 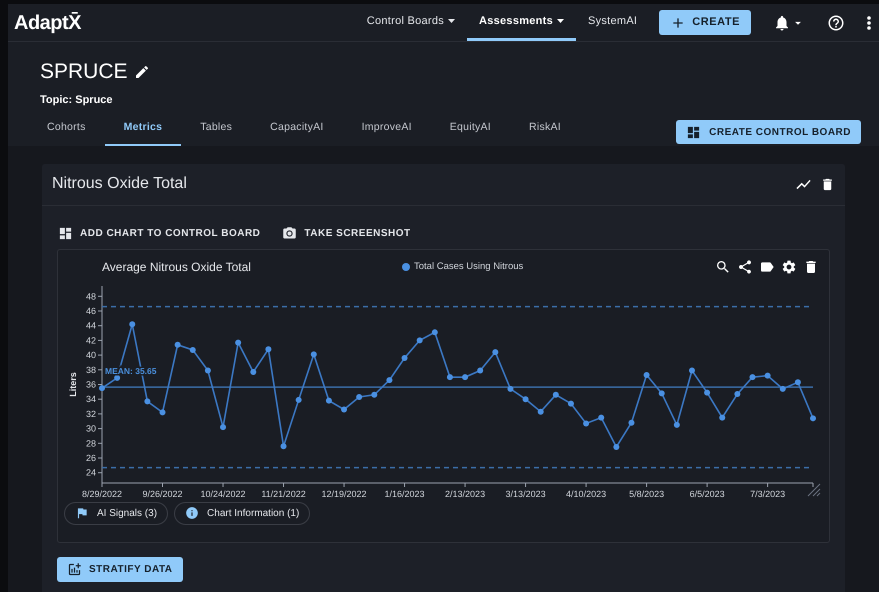 What do you see at coordinates (613, 22) in the screenshot?
I see `nav-menu: SystemAI` at bounding box center [613, 22].